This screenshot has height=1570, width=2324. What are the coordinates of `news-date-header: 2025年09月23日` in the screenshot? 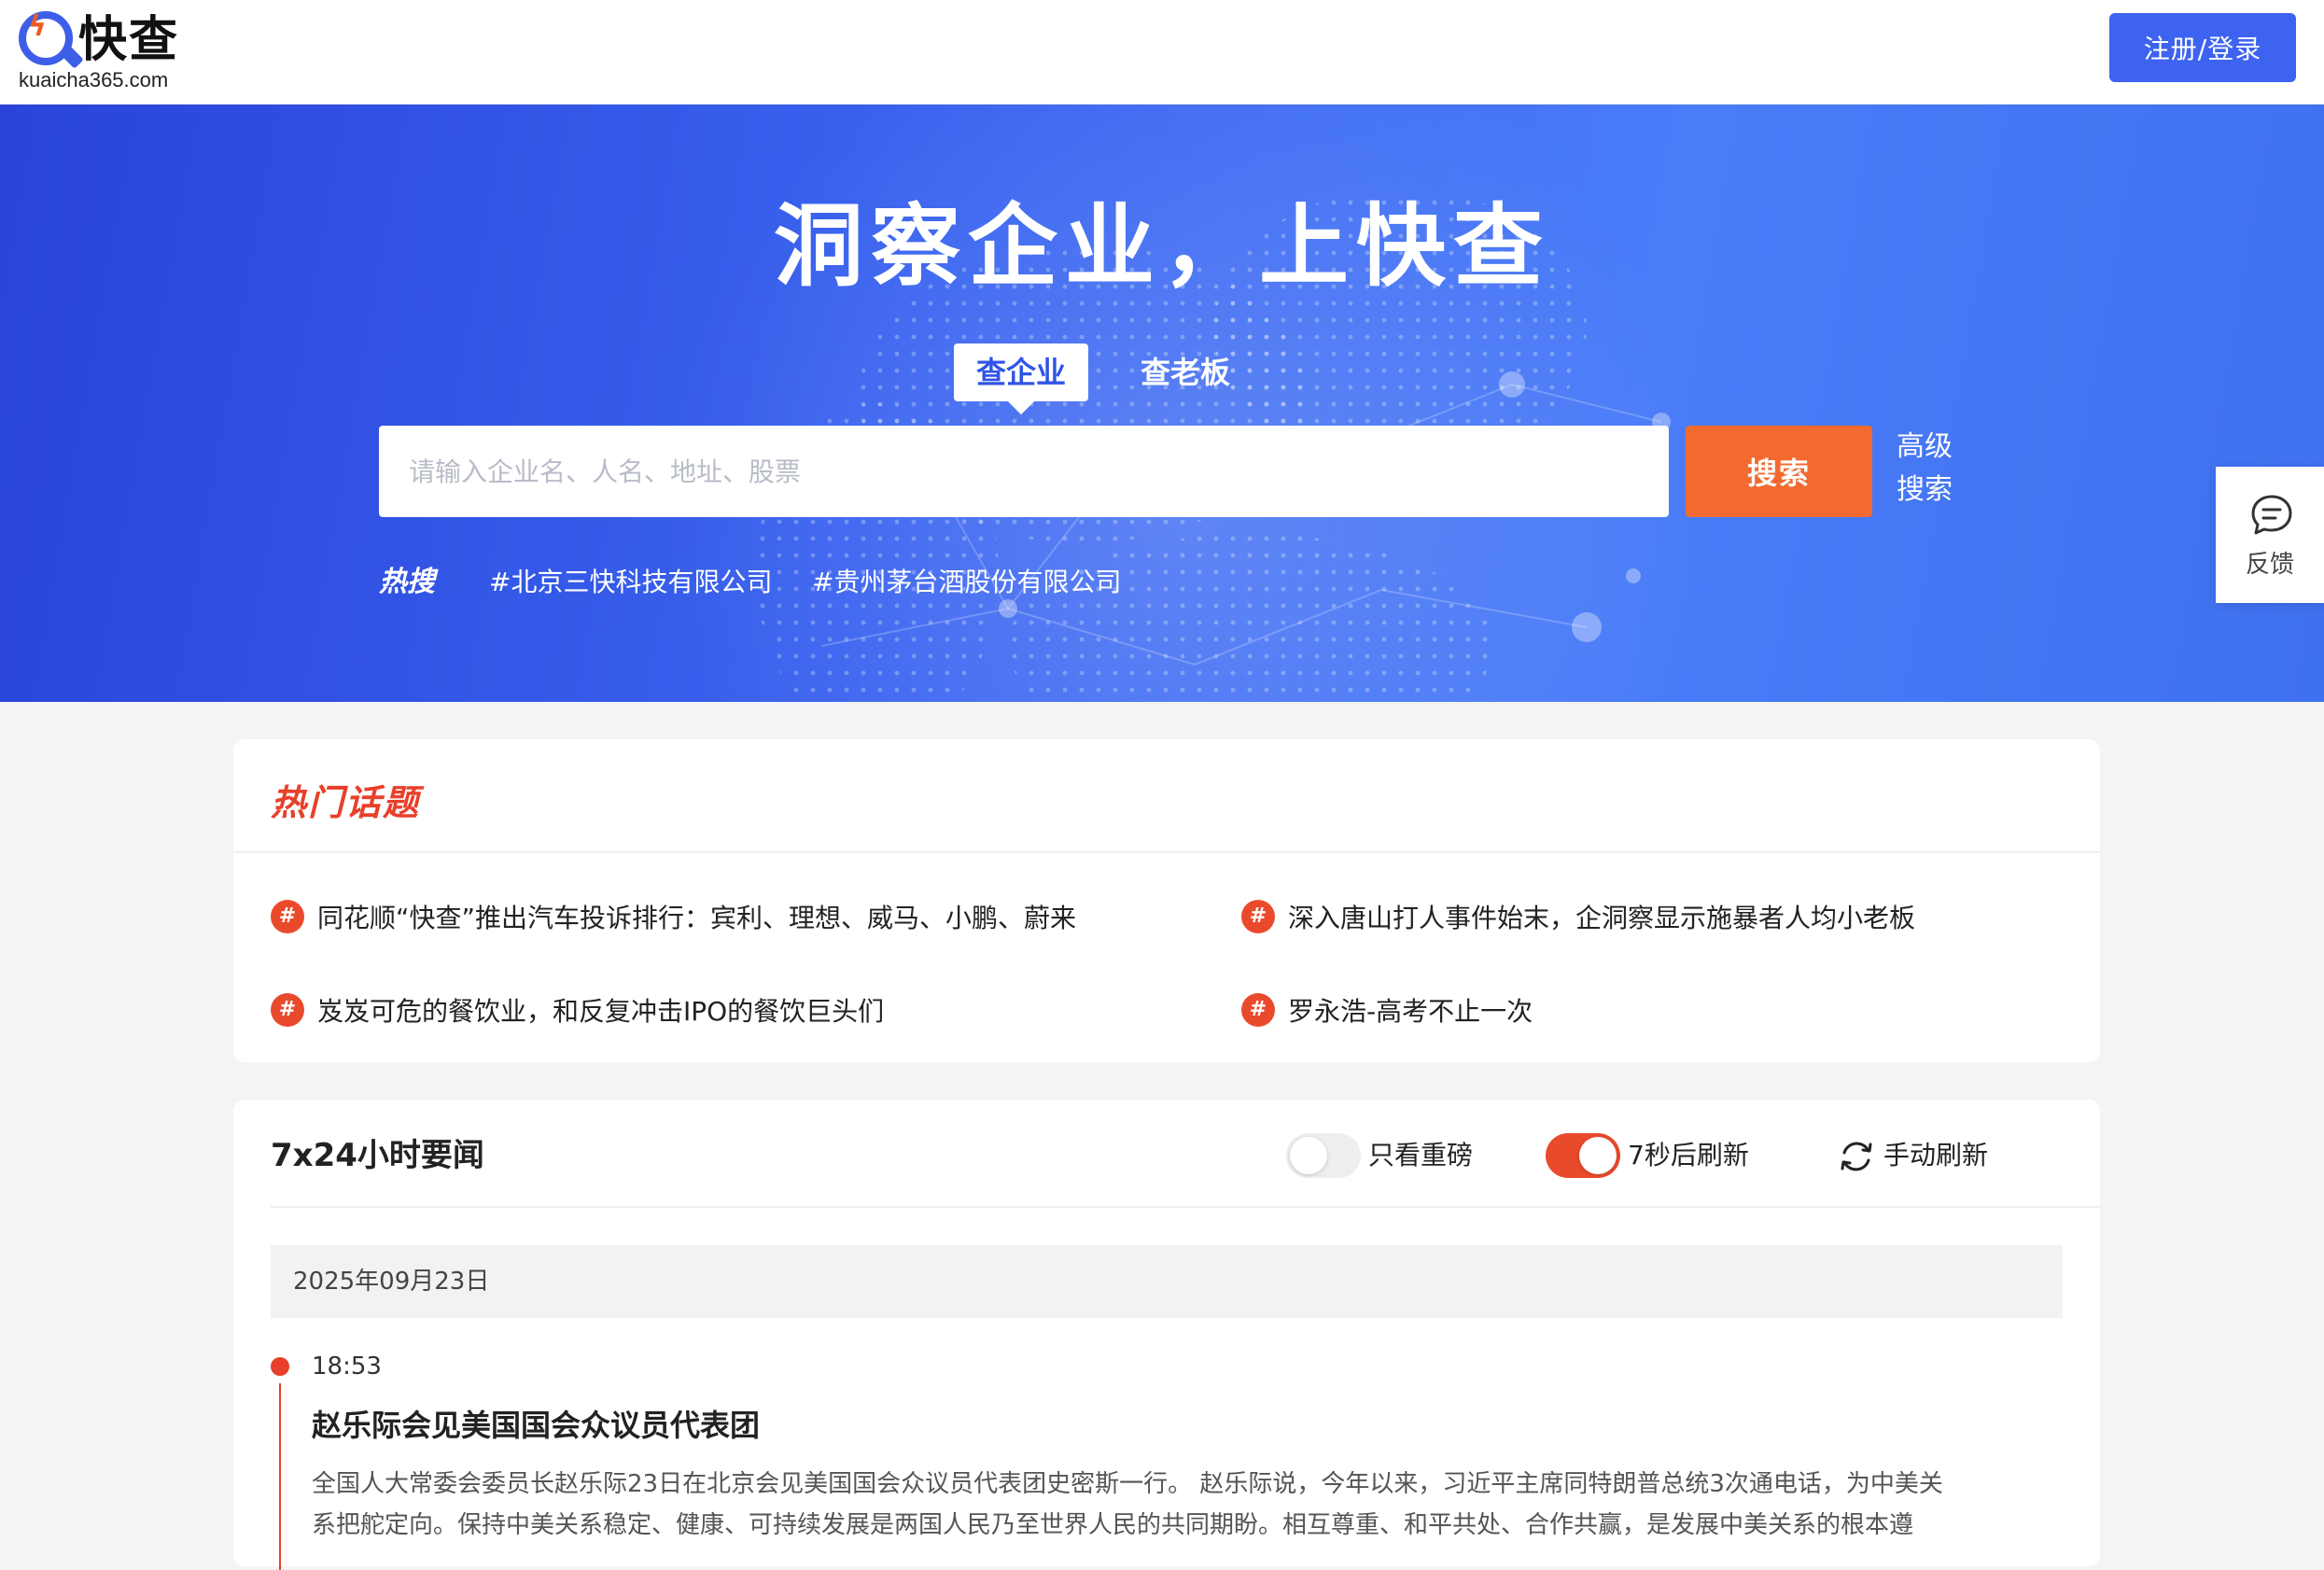 It's located at (1167, 1281).